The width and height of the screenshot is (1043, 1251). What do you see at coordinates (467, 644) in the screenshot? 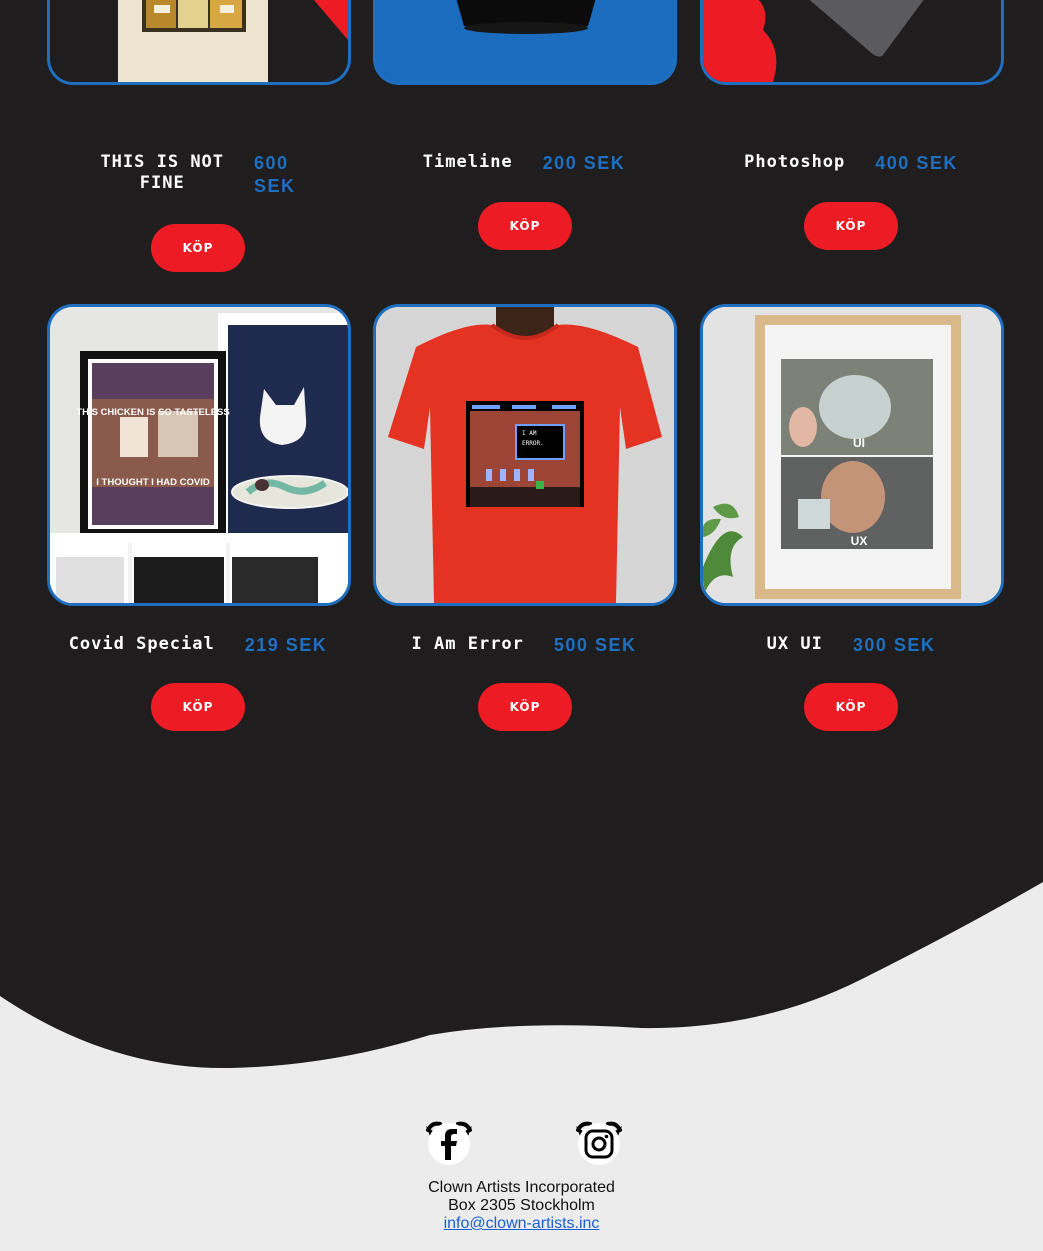
I see `product-name: I Am Error` at bounding box center [467, 644].